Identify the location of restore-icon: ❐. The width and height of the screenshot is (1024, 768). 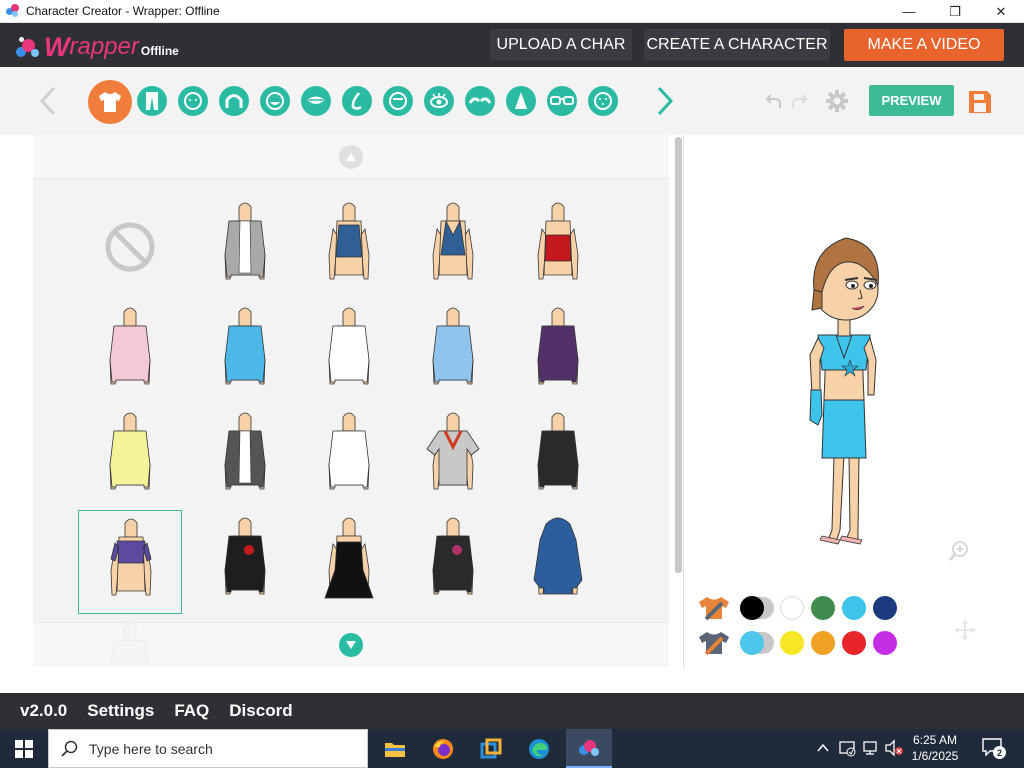
(955, 11).